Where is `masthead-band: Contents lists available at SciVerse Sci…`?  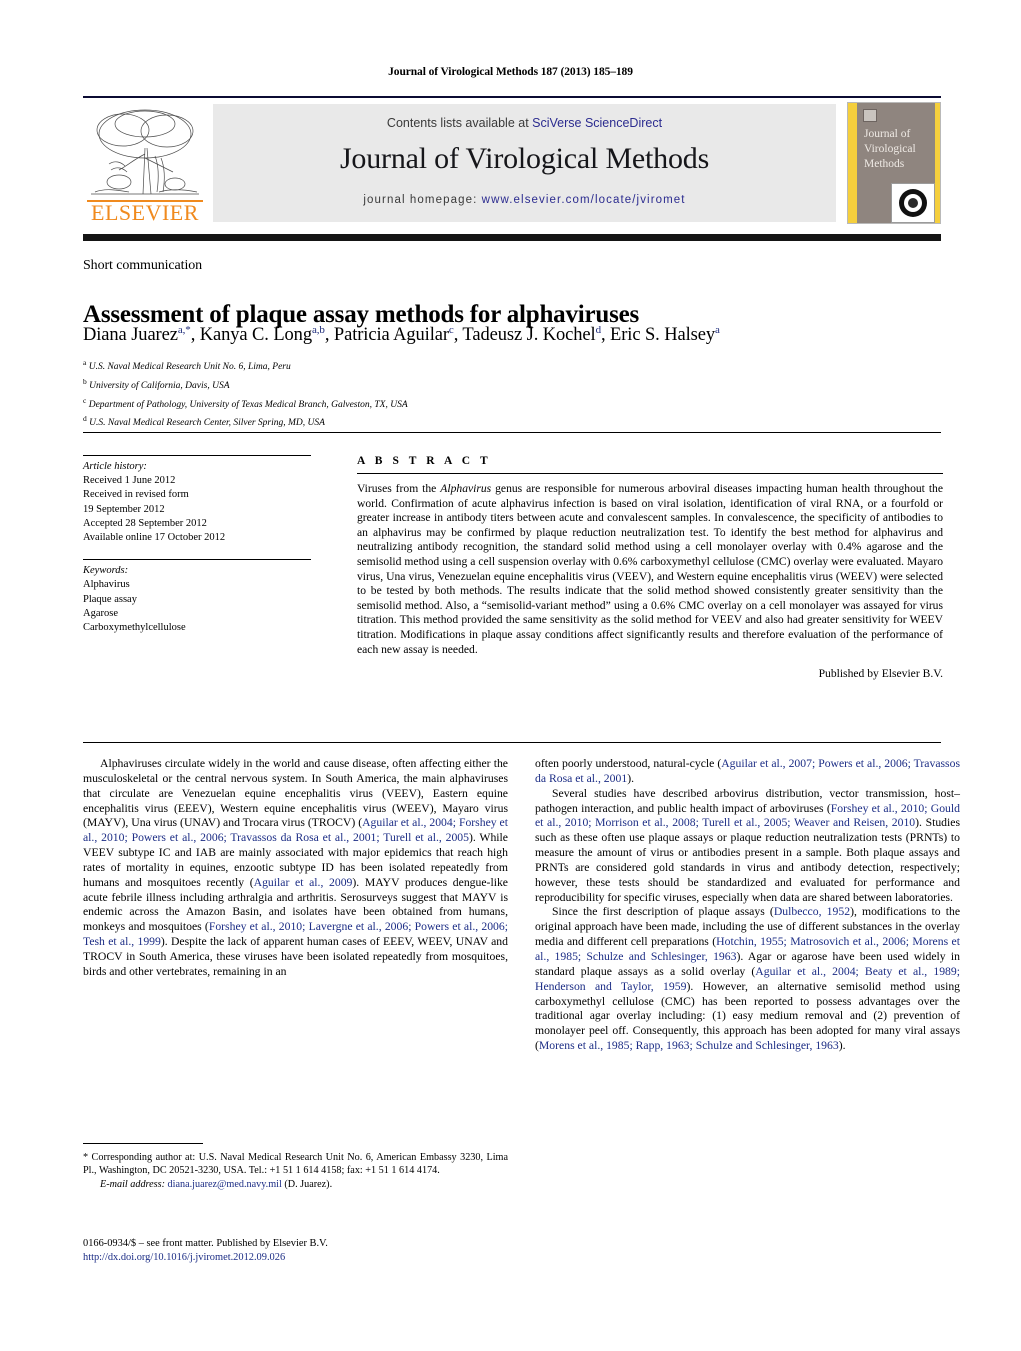 masthead-band: Contents lists available at SciVerse Sci… is located at coordinates (524, 163).